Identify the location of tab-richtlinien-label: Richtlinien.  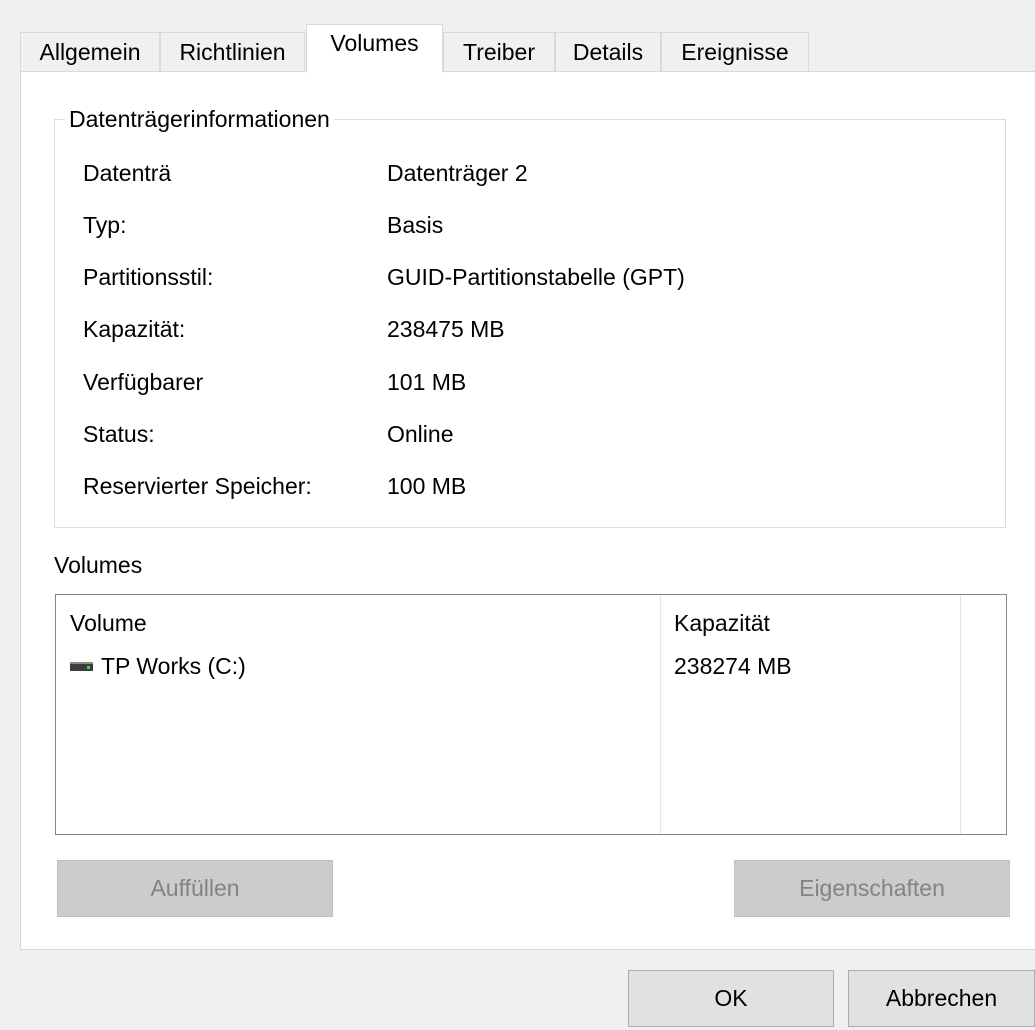
(232, 52).